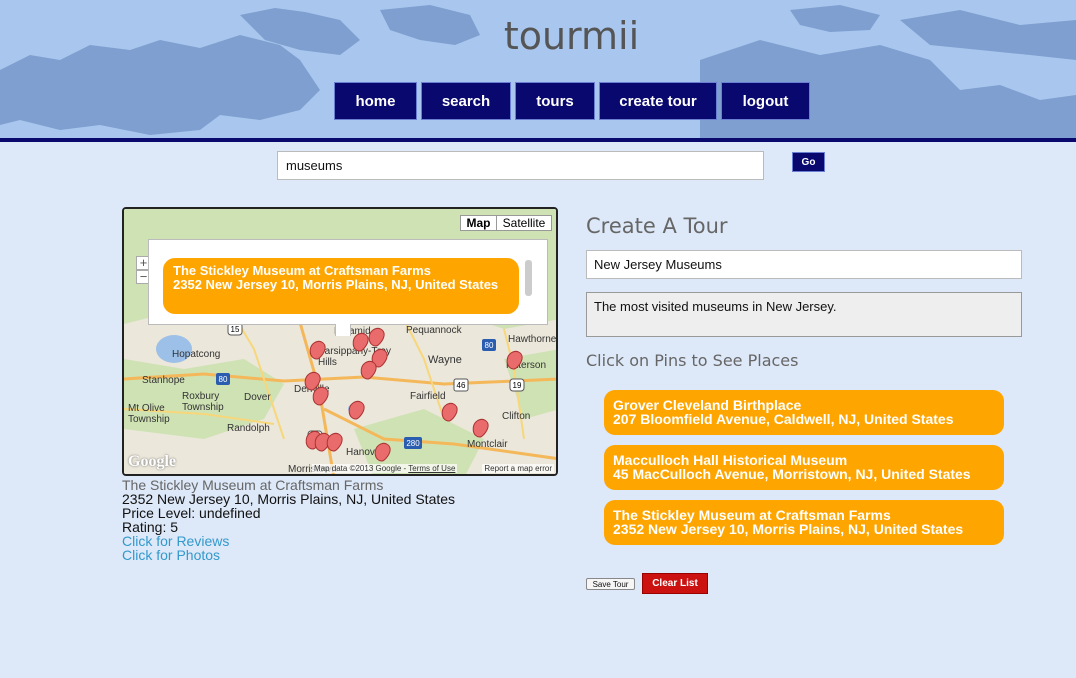 The image size is (1076, 678). I want to click on reviews-link: Click for Reviews, so click(288, 541).